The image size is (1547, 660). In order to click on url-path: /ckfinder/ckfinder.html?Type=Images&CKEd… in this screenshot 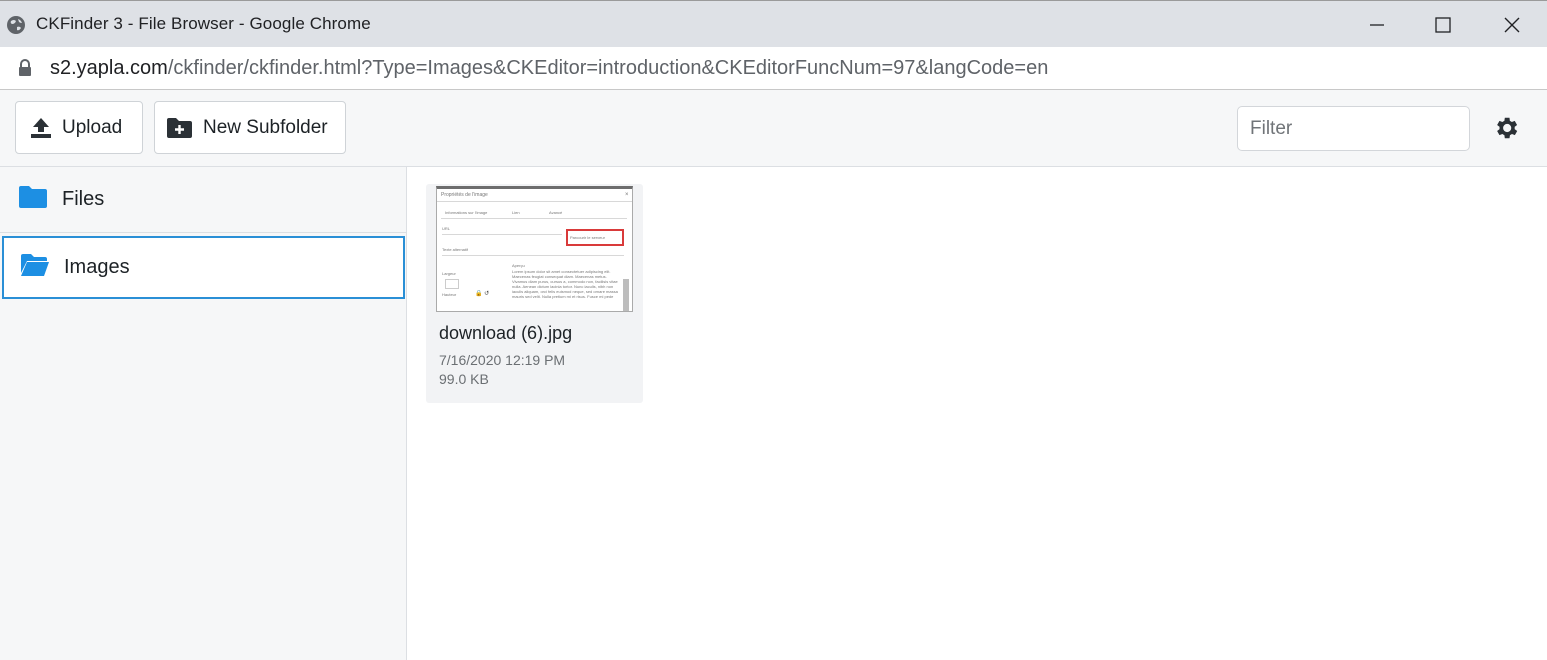, I will do `click(608, 68)`.